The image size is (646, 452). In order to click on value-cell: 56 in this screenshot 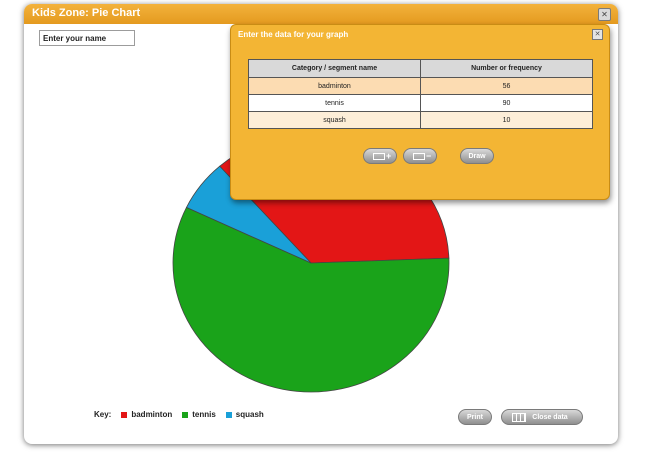, I will do `click(506, 86)`.